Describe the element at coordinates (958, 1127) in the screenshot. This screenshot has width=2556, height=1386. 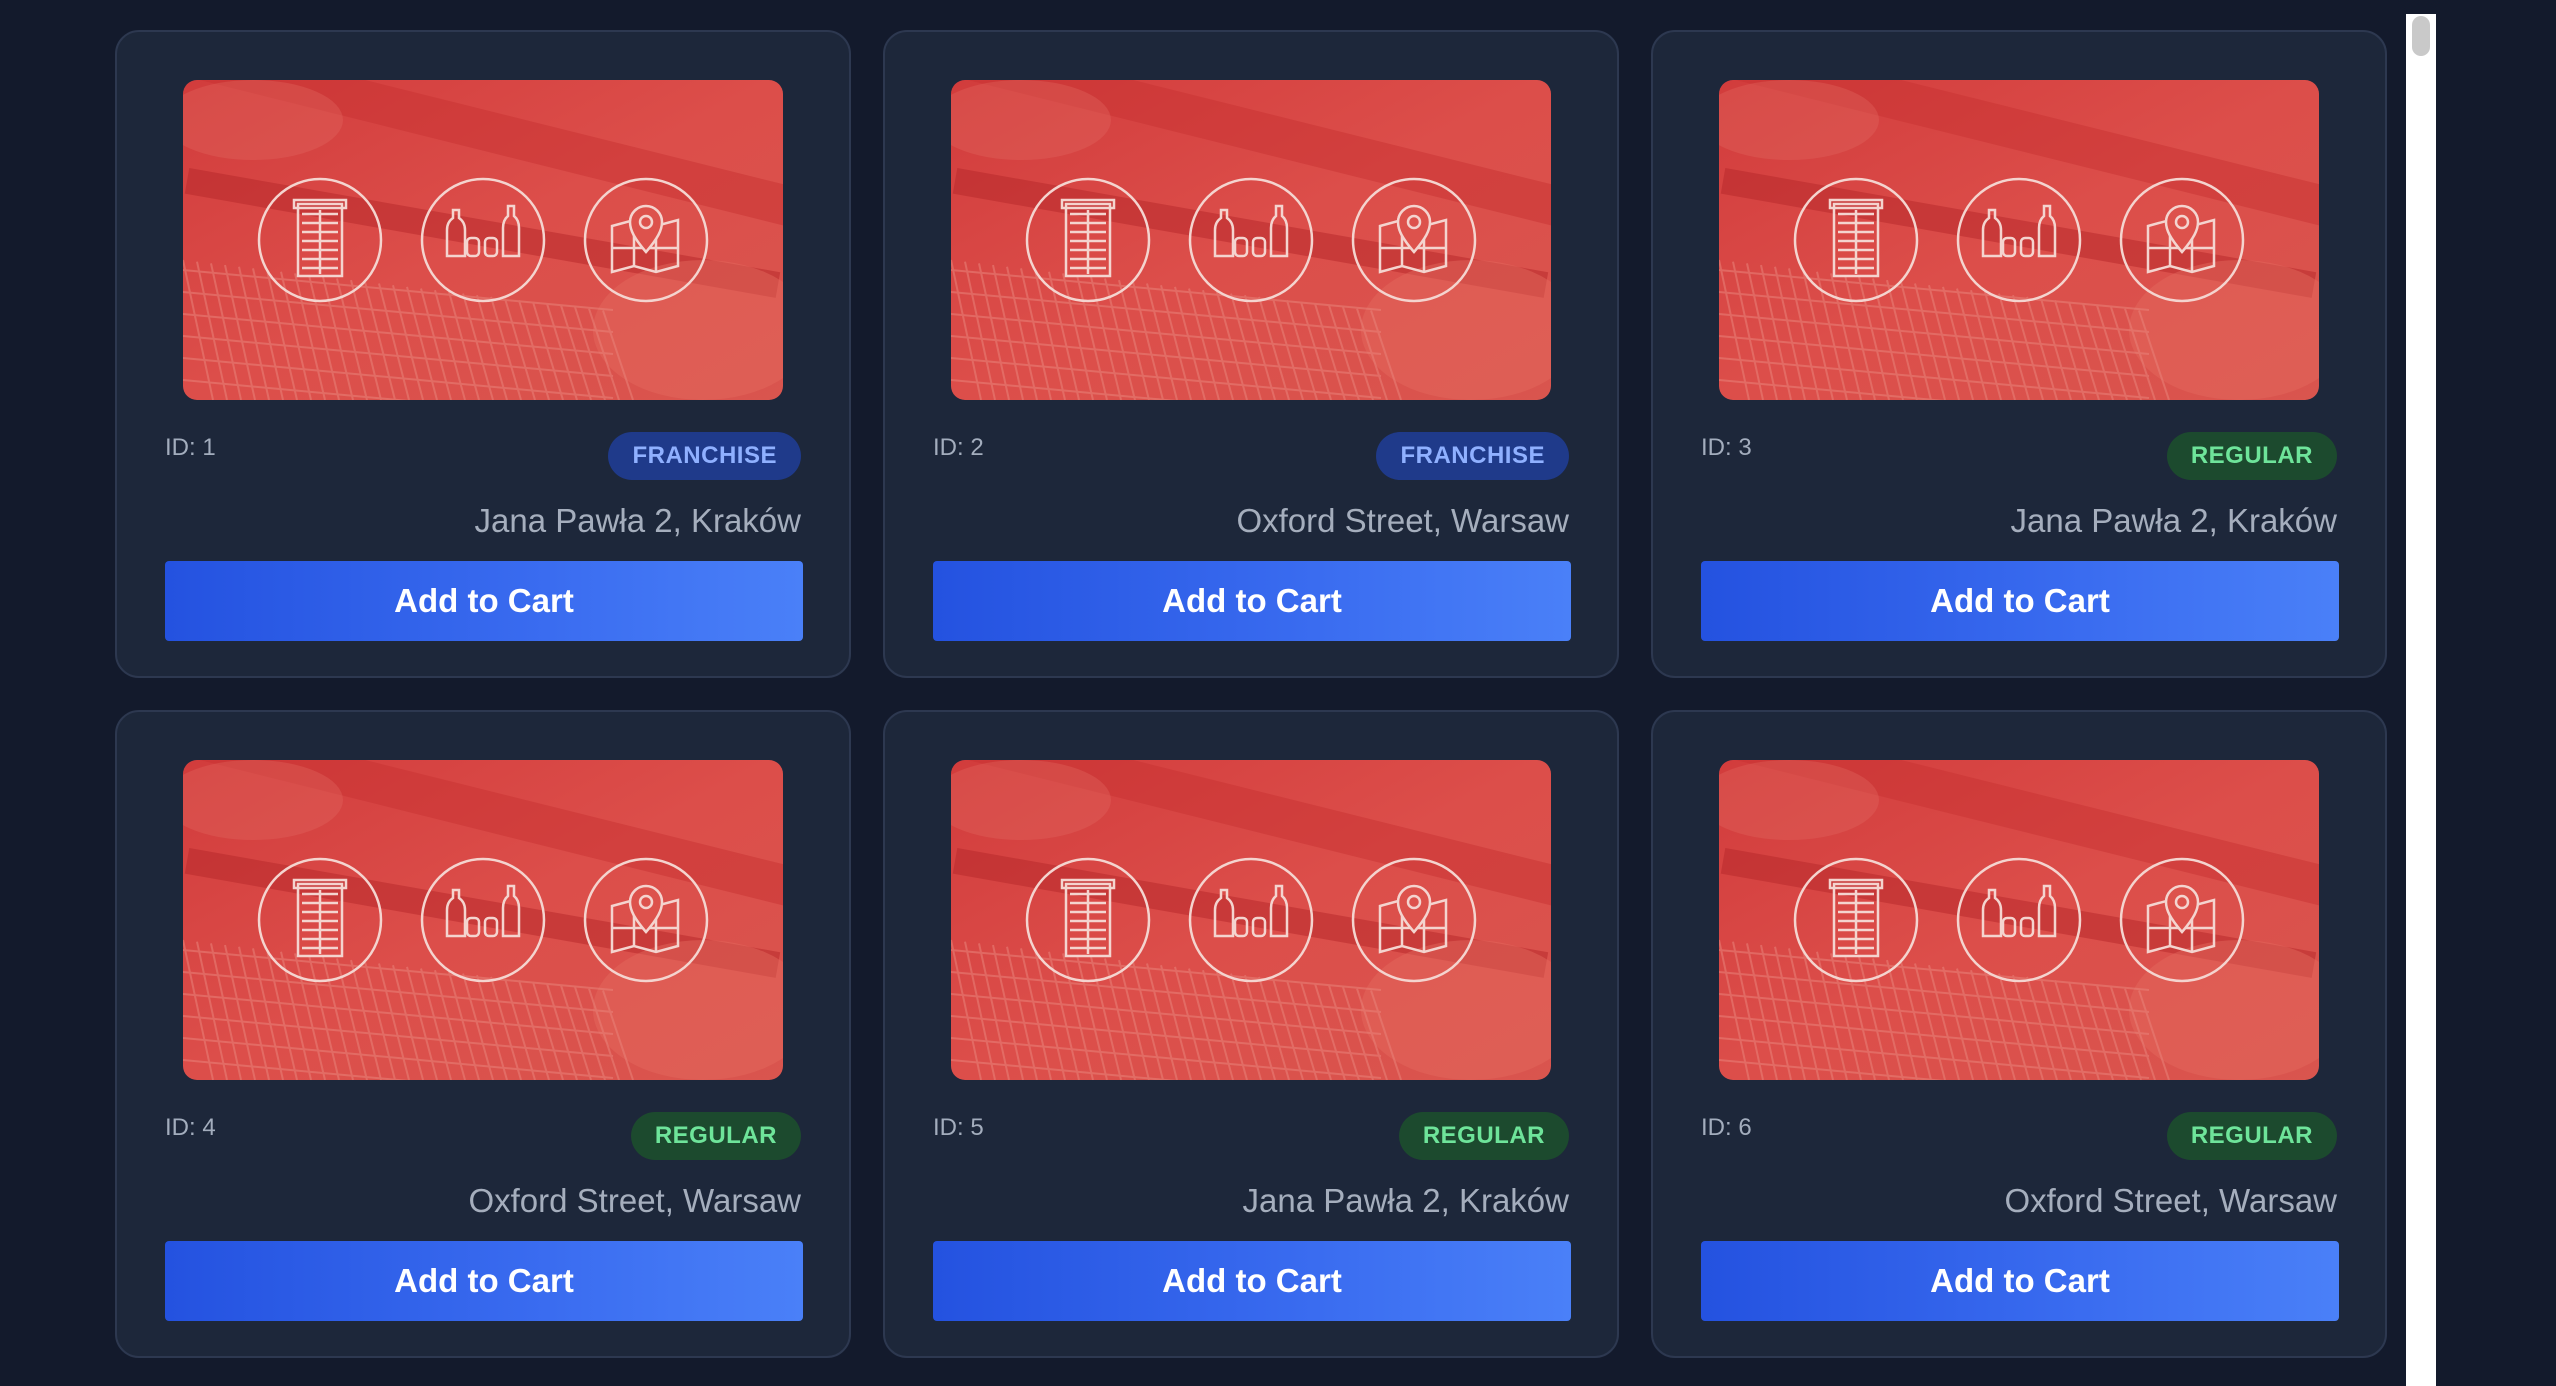
I see `store-id: ID: 5` at that location.